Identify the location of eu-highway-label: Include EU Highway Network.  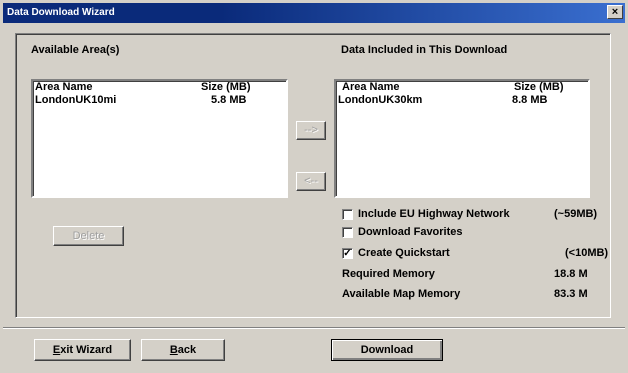
(434, 214).